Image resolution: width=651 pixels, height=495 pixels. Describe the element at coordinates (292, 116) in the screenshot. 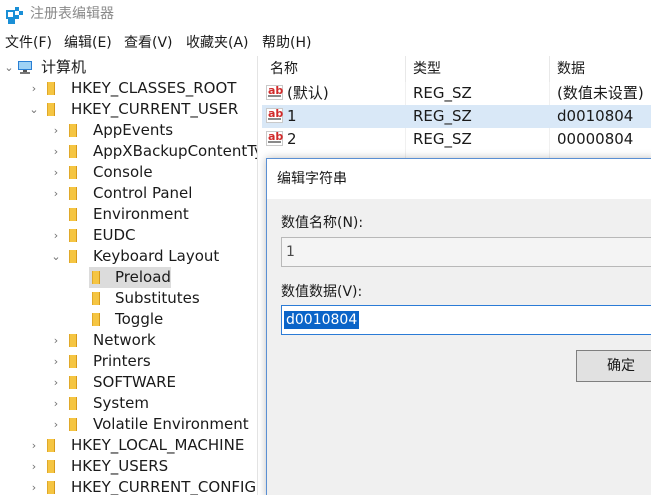

I see `value-name: 1` at that location.